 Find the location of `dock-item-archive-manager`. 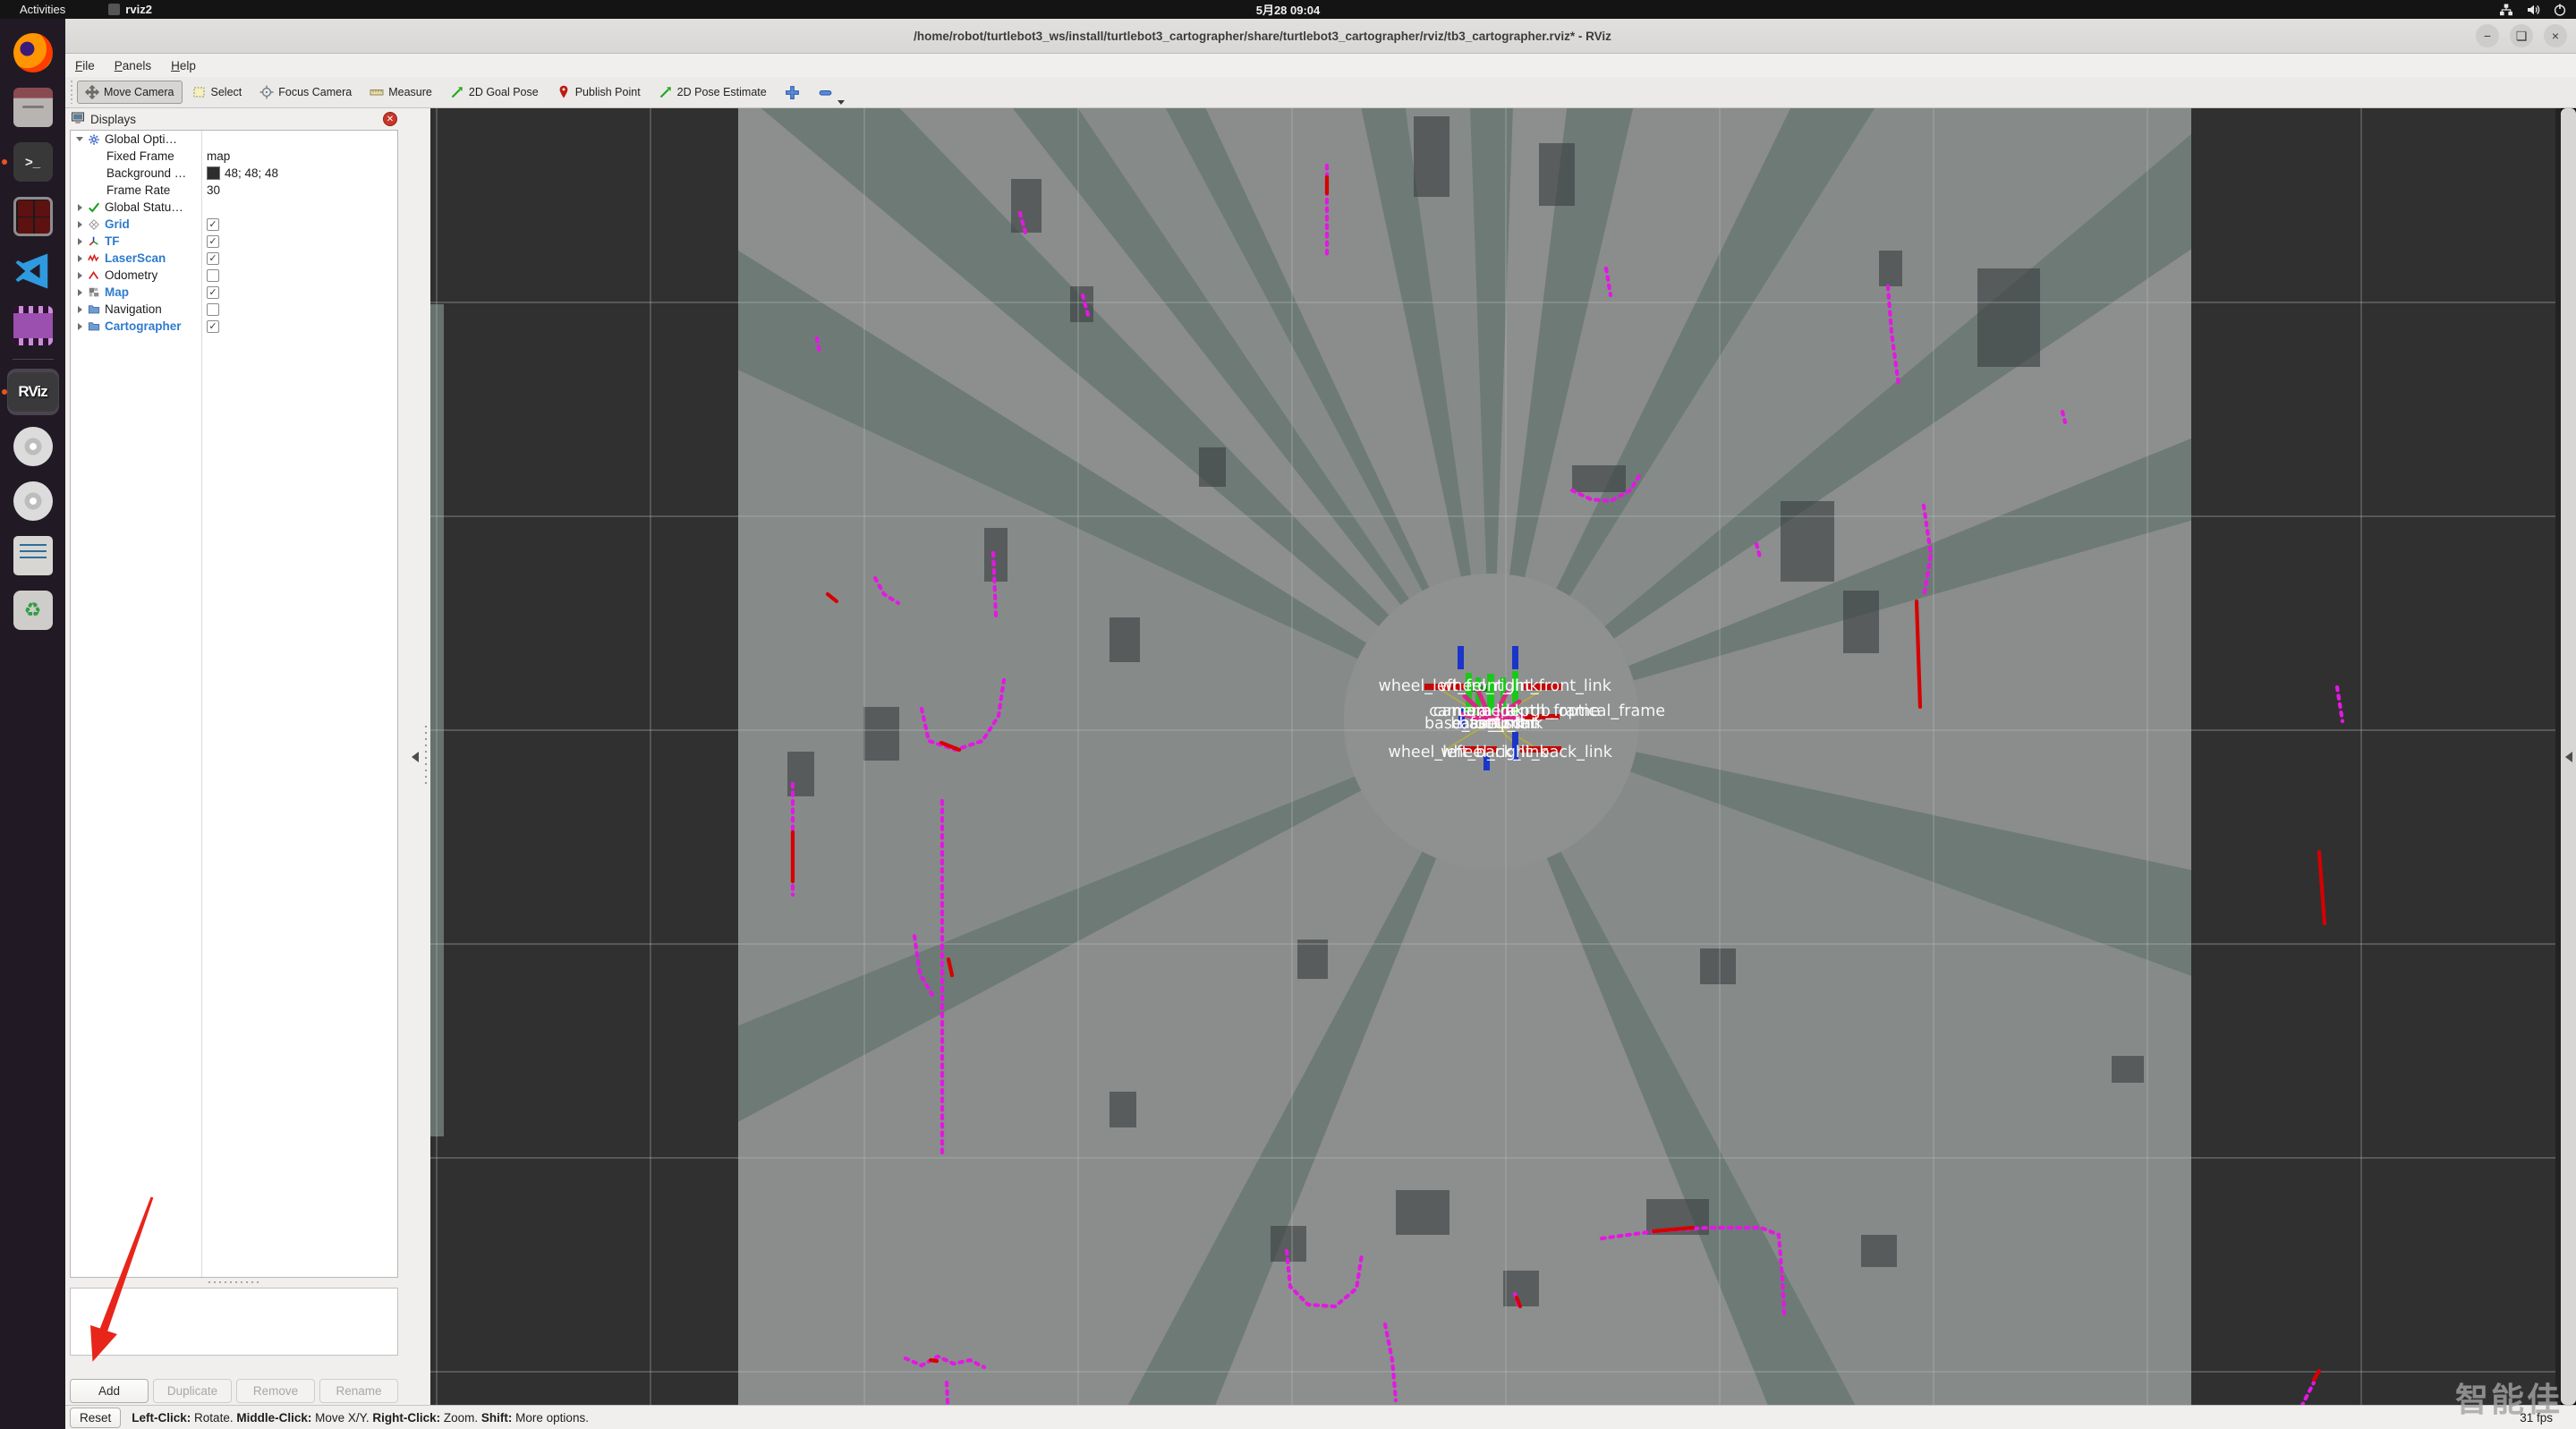

dock-item-archive-manager is located at coordinates (33, 555).